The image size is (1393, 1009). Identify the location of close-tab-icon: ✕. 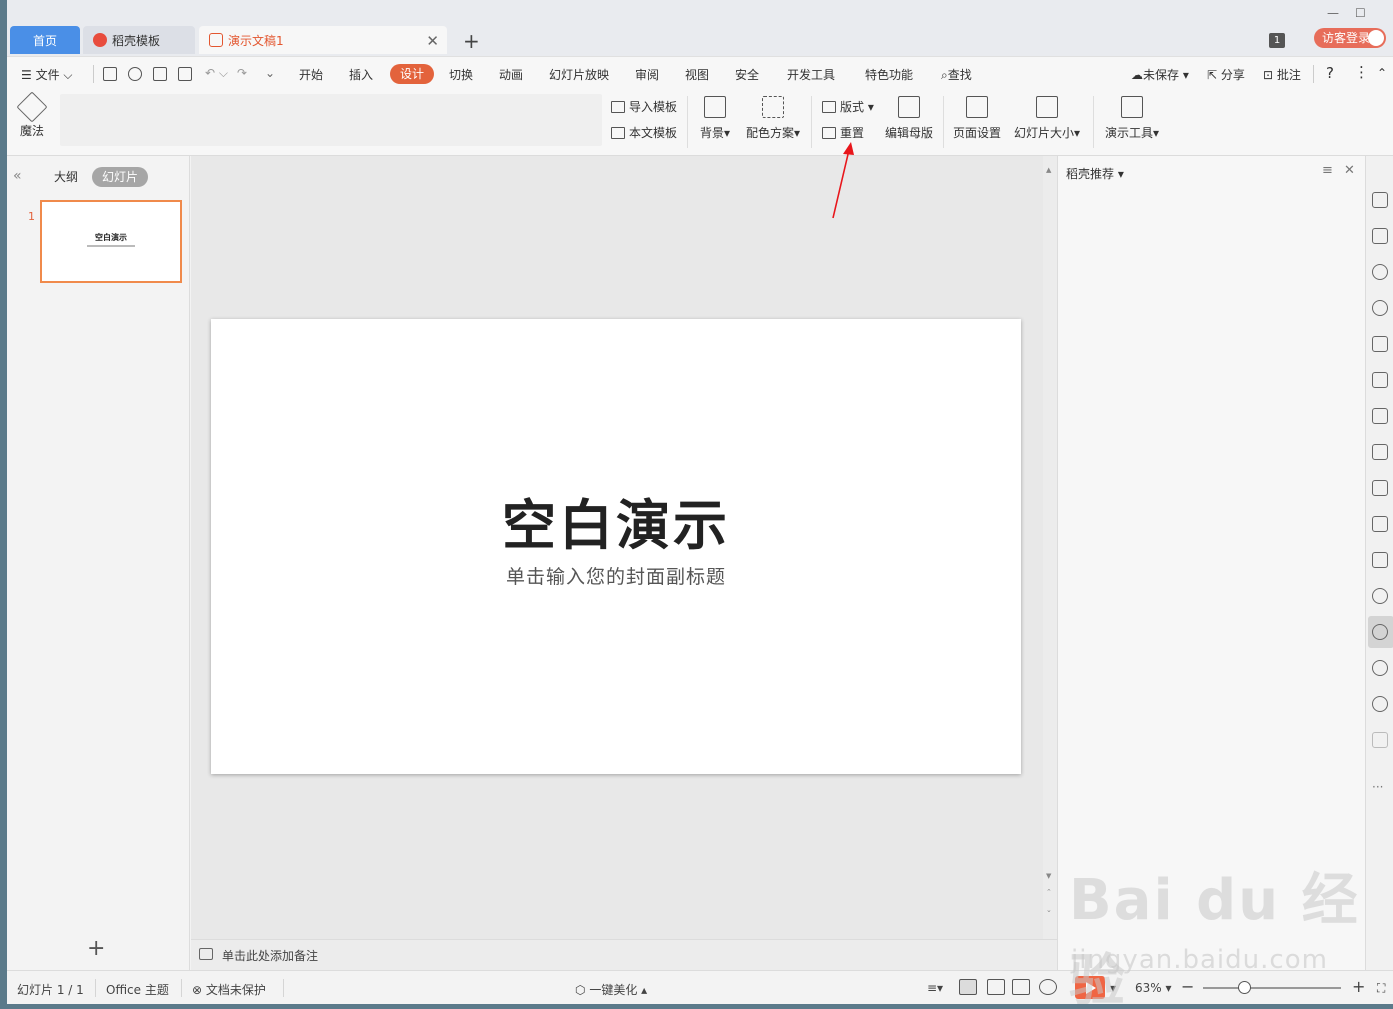
(432, 41).